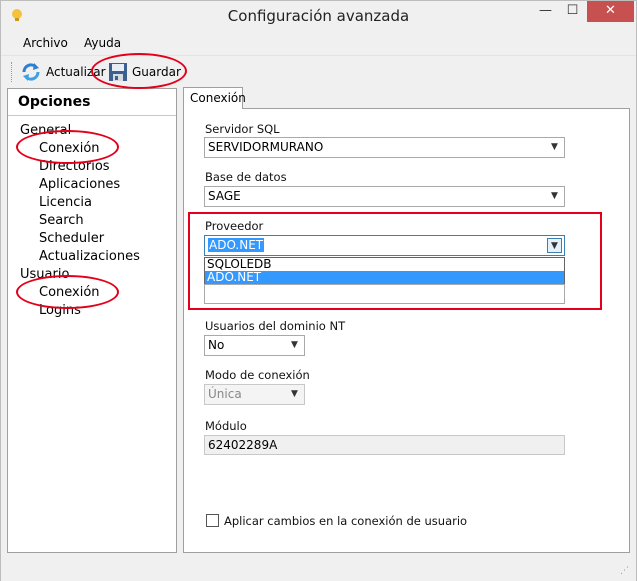 Image resolution: width=637 pixels, height=581 pixels. I want to click on save-label: Guardar, so click(156, 72).